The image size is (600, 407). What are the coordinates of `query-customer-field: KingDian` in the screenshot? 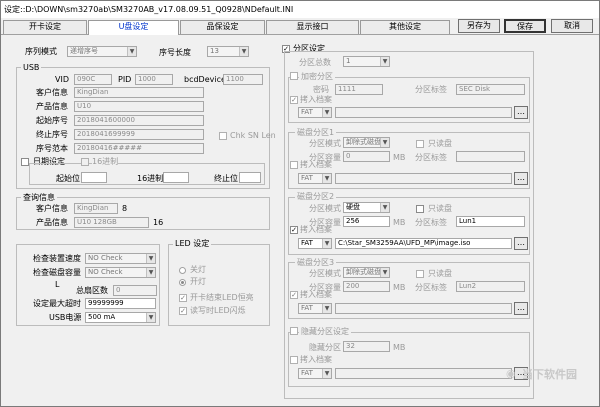 It's located at (96, 208).